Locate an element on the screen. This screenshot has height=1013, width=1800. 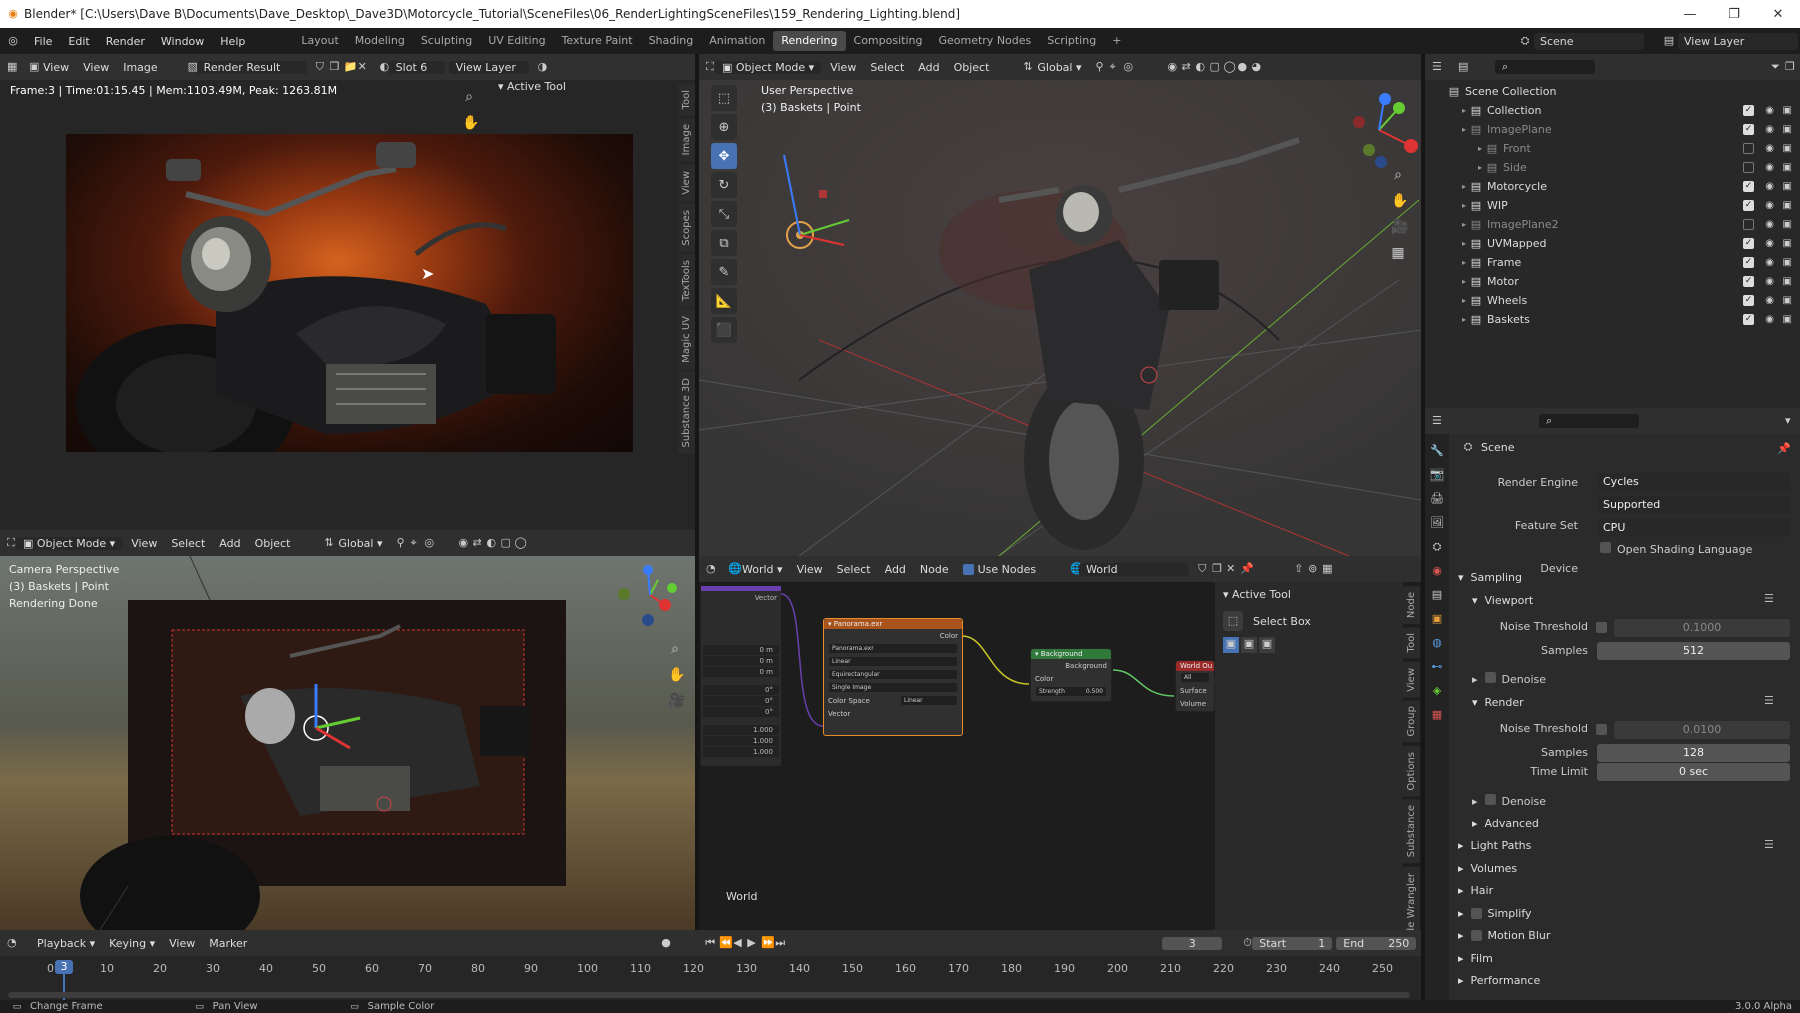
scale-tool-icon: ⤡ is located at coordinates (724, 214).